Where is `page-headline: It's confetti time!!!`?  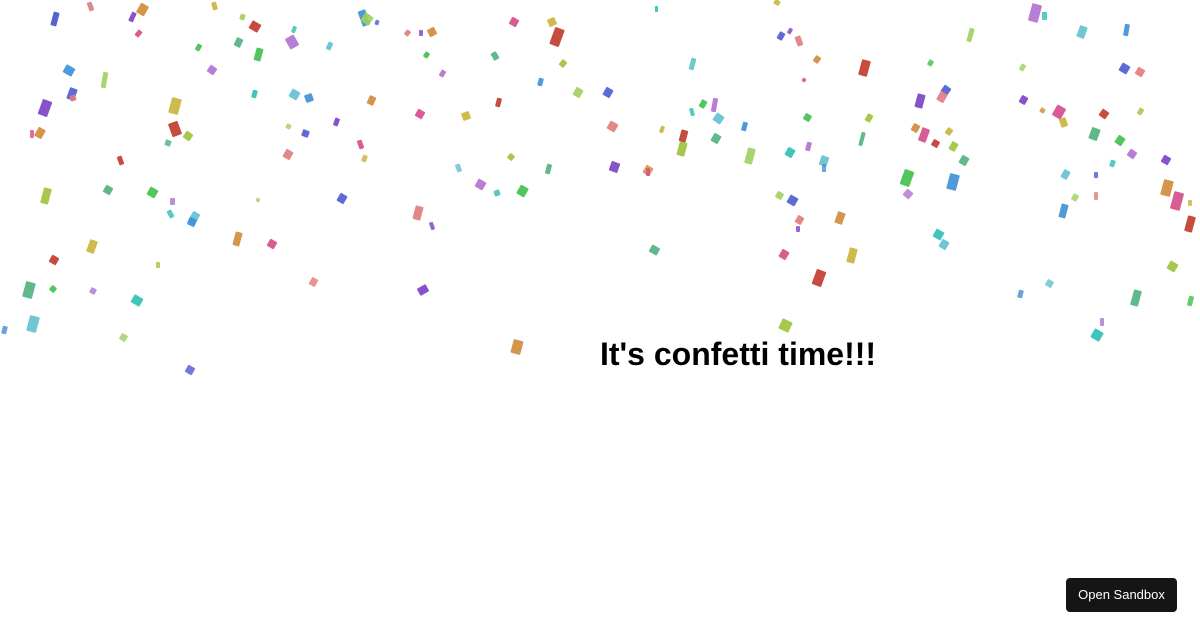
page-headline: It's confetti time!!! is located at coordinates (738, 354).